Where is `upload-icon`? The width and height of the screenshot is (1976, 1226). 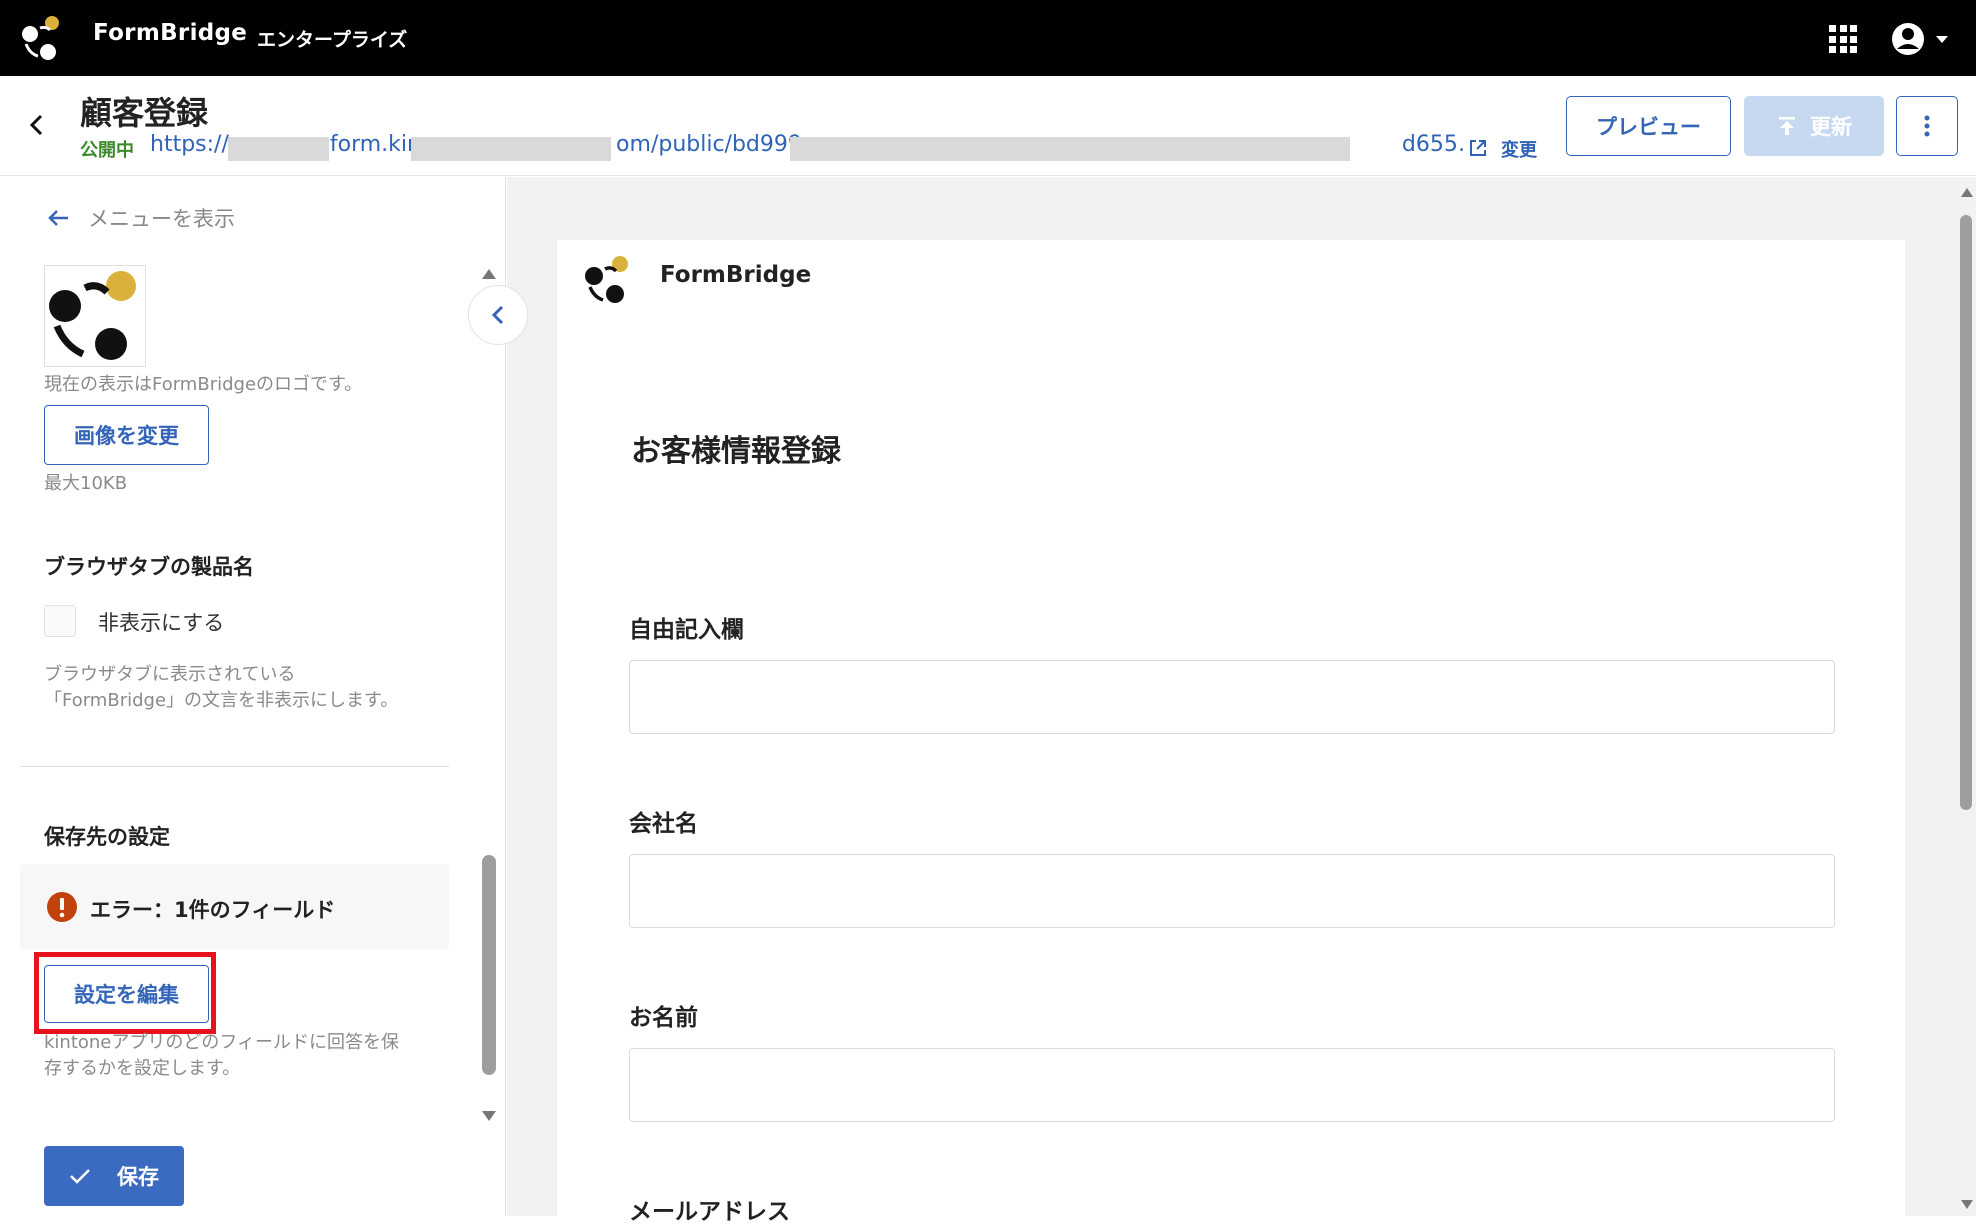
upload-icon is located at coordinates (1787, 126).